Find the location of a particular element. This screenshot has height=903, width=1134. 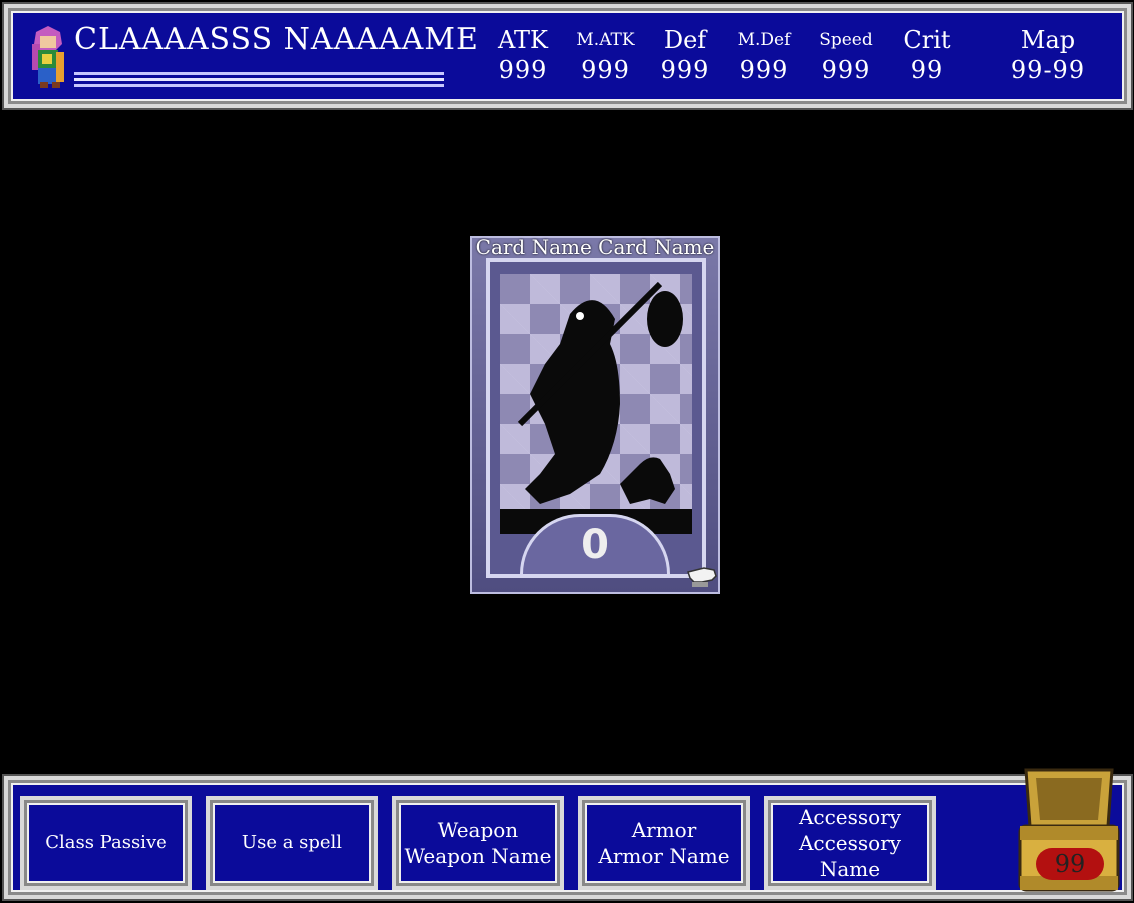

card-frame: 0 is located at coordinates (595, 415).